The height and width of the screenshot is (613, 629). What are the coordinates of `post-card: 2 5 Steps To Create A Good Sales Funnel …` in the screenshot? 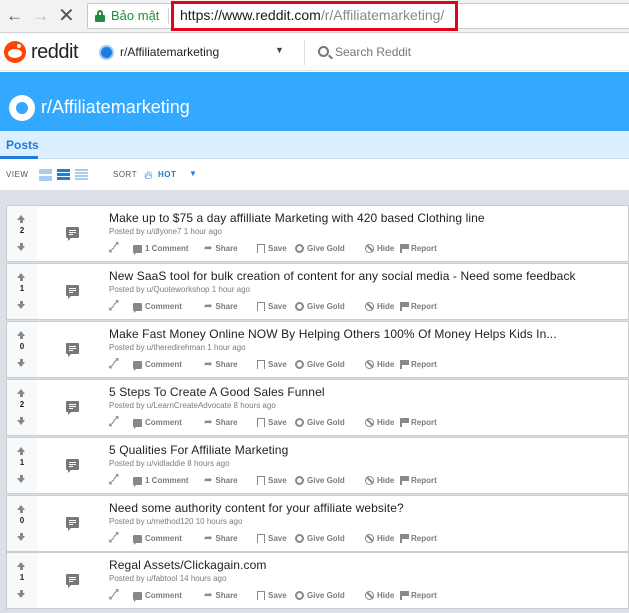 It's located at (317, 407).